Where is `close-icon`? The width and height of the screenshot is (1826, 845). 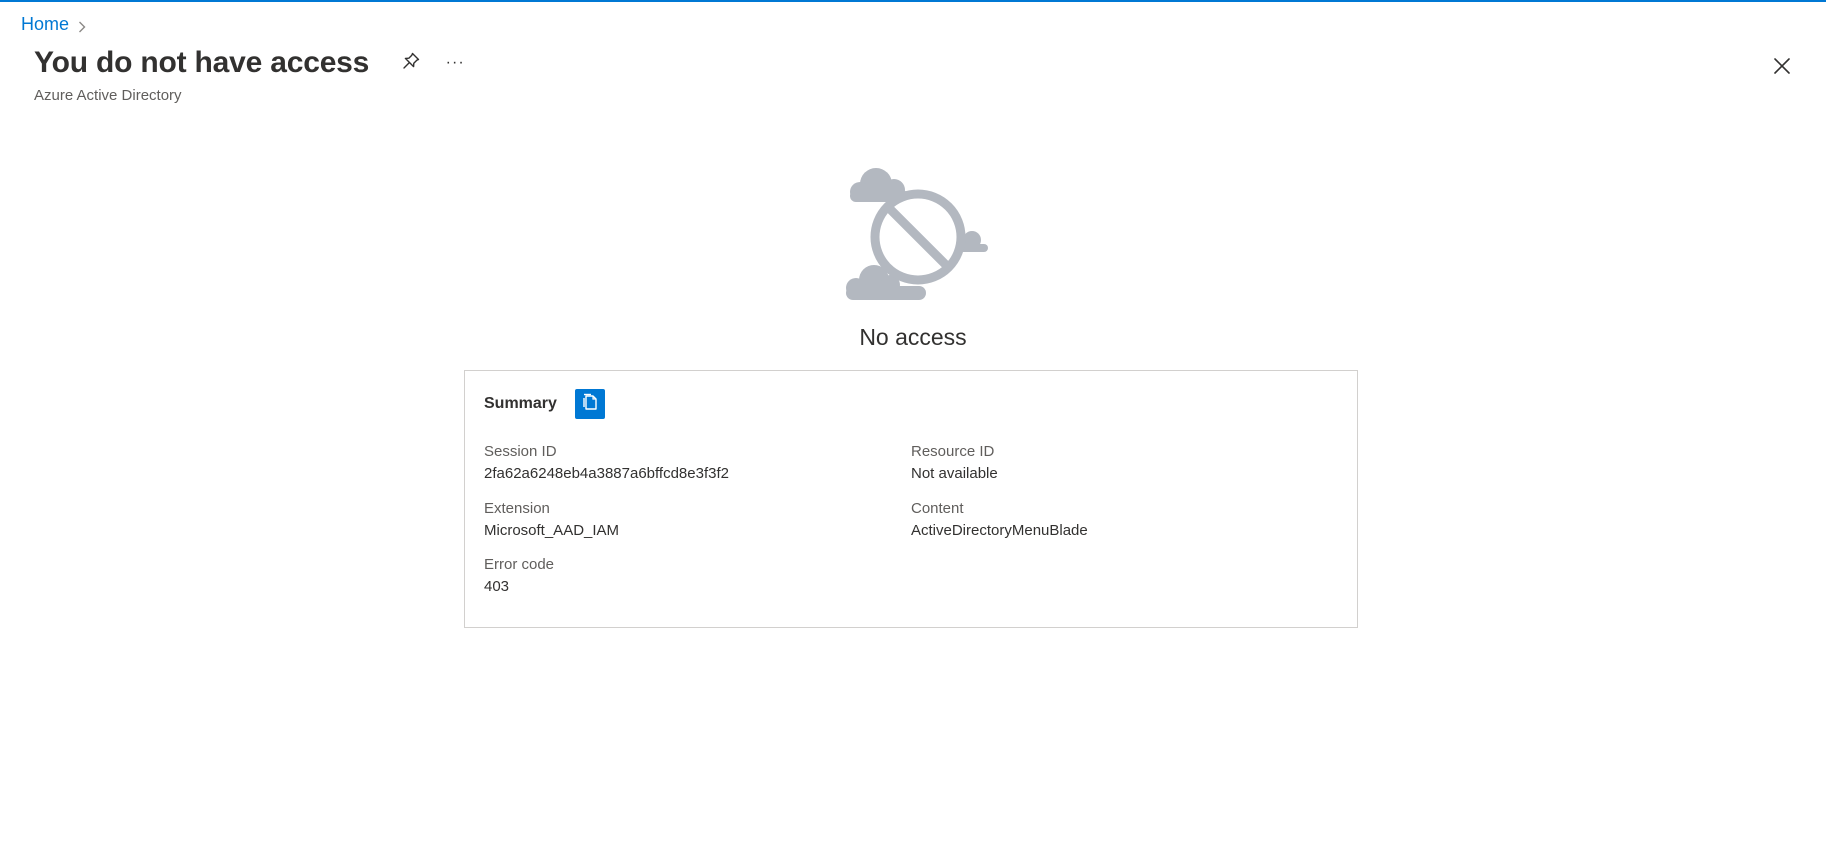
close-icon is located at coordinates (1782, 68).